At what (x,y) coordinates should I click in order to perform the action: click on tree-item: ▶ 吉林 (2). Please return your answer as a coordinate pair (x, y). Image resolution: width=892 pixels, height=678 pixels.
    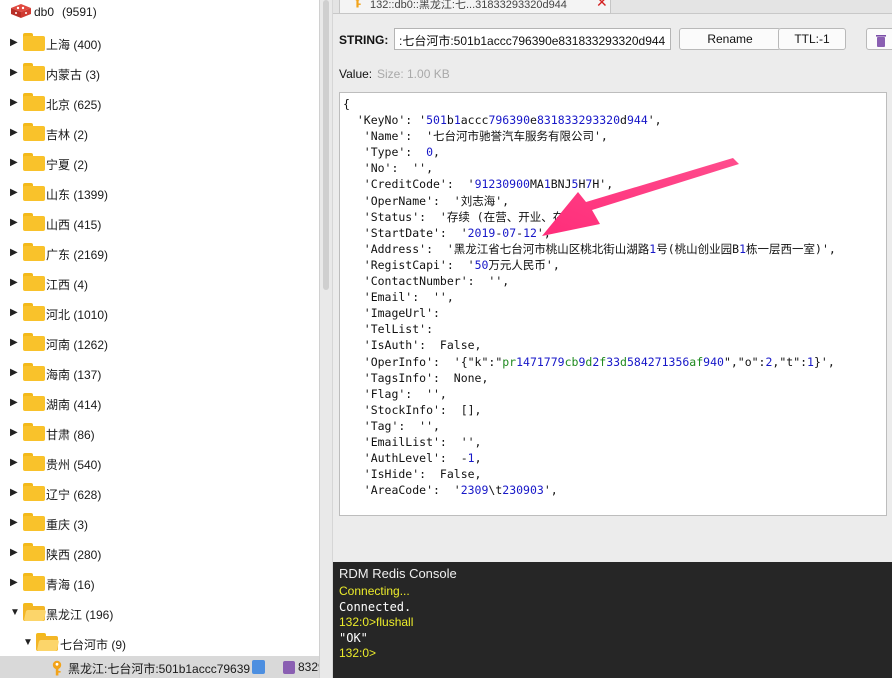
    Looking at the image, I should click on (159, 133).